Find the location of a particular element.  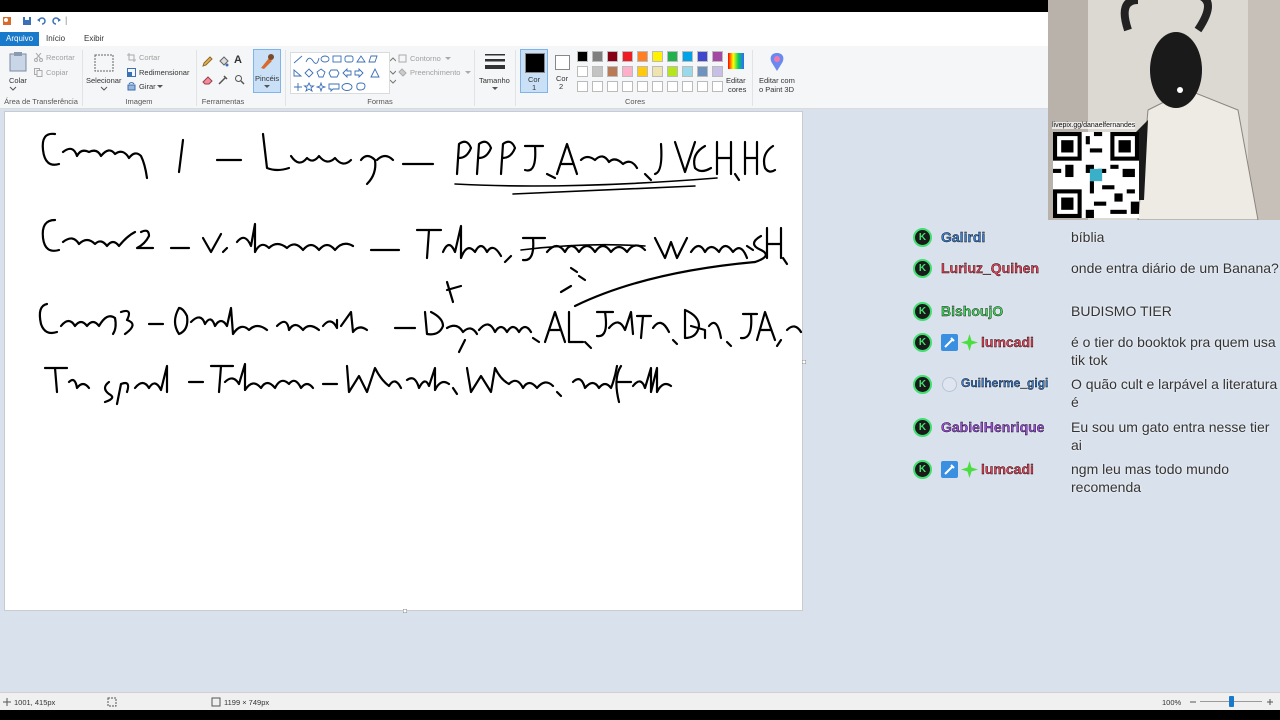

outline-dropdown-icon is located at coordinates (448, 58).